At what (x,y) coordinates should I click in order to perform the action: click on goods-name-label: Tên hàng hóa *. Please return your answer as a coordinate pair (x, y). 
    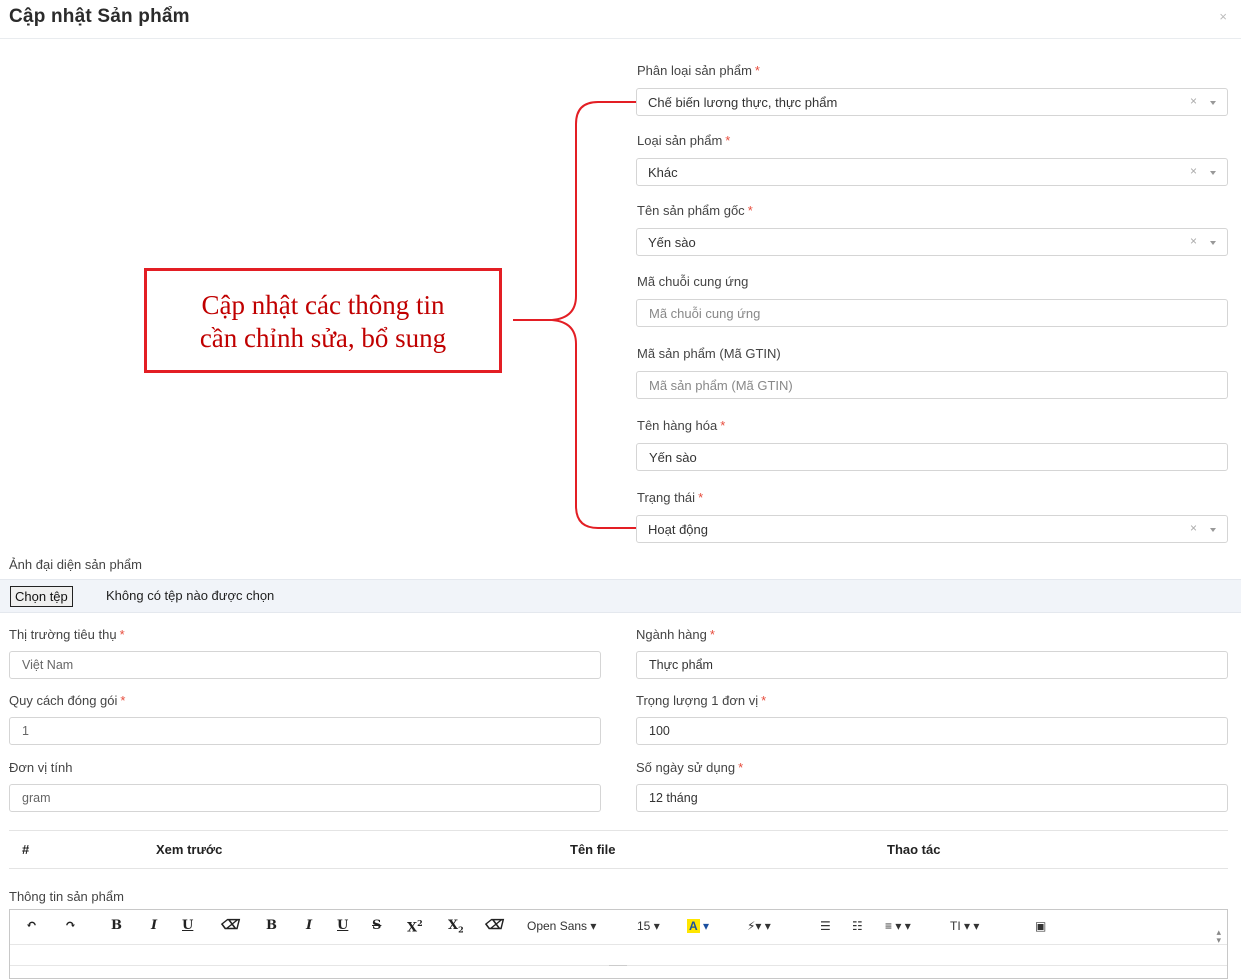
    Looking at the image, I should click on (681, 425).